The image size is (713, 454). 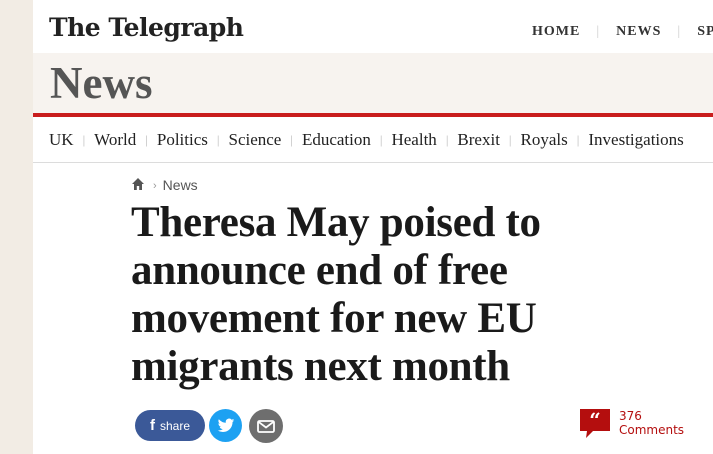 I want to click on twitter-icon, so click(x=225, y=425).